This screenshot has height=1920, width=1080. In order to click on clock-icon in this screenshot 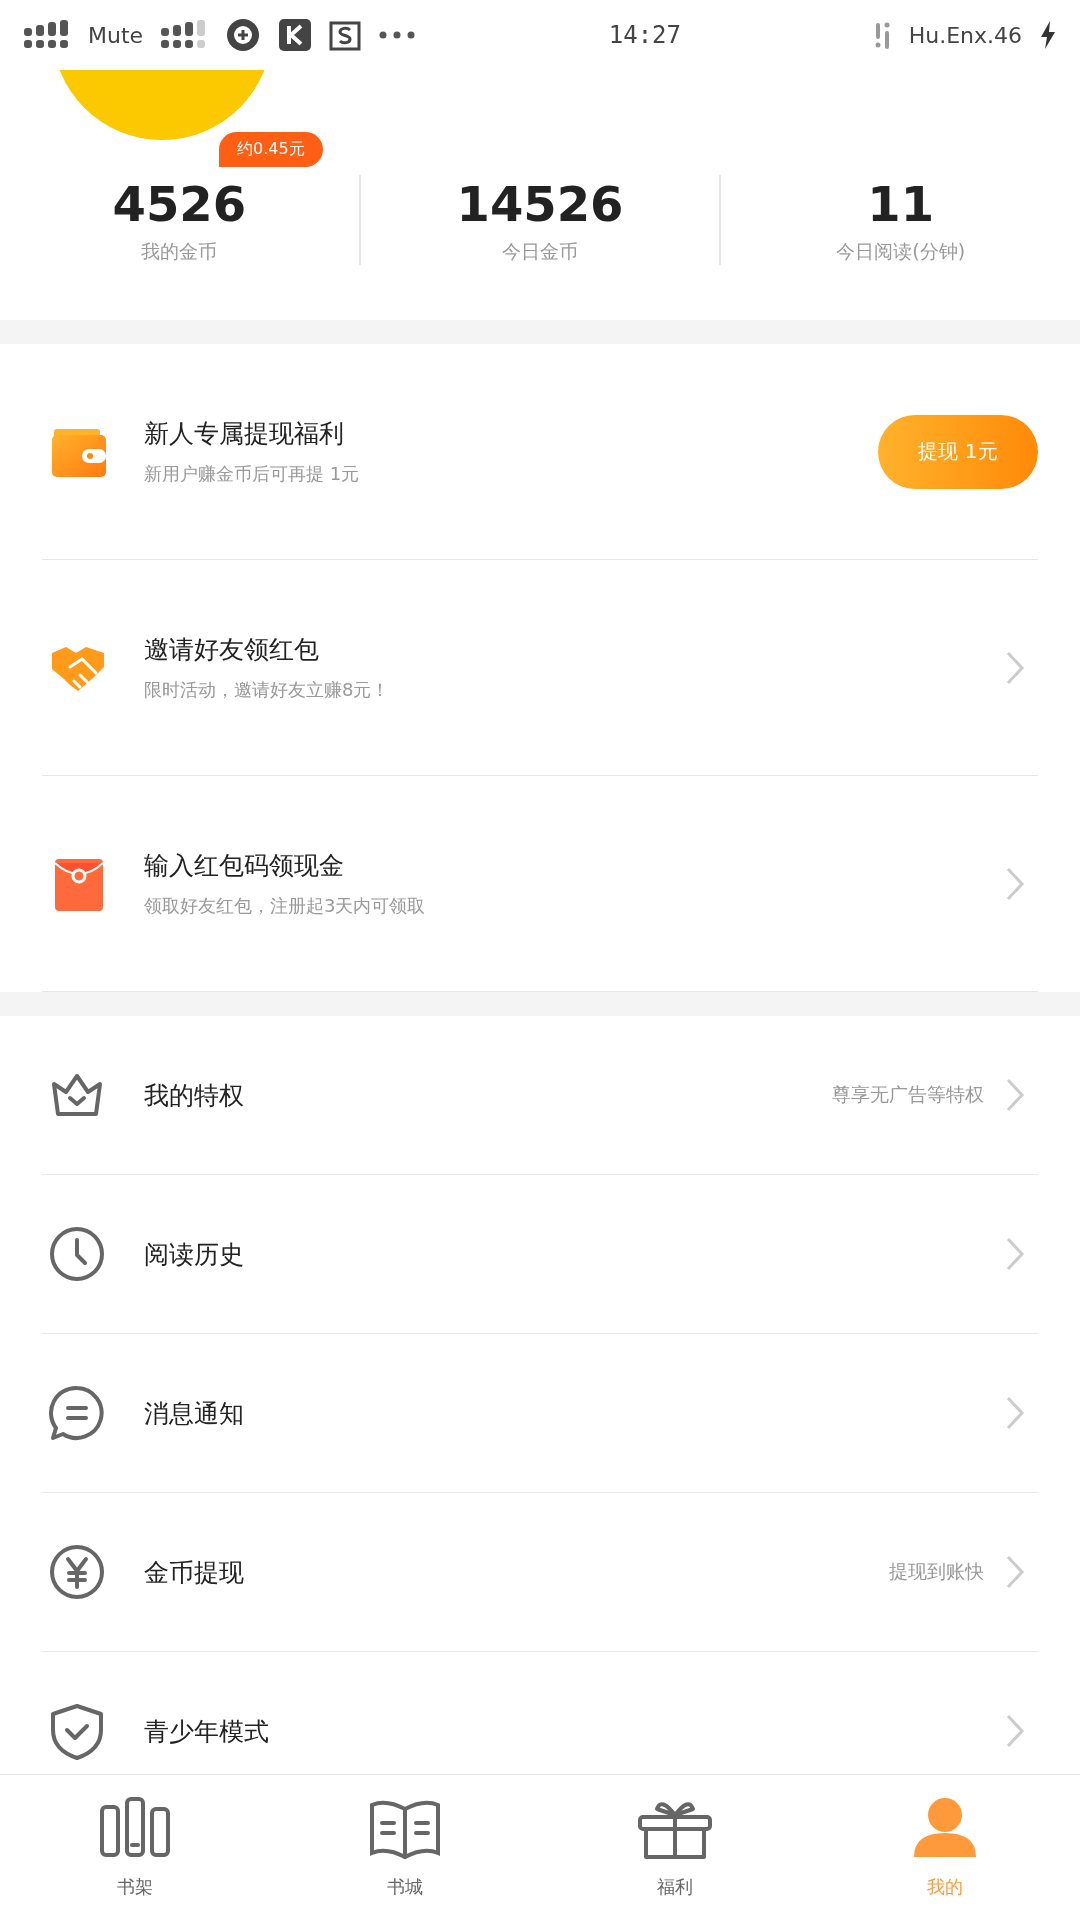, I will do `click(77, 1254)`.